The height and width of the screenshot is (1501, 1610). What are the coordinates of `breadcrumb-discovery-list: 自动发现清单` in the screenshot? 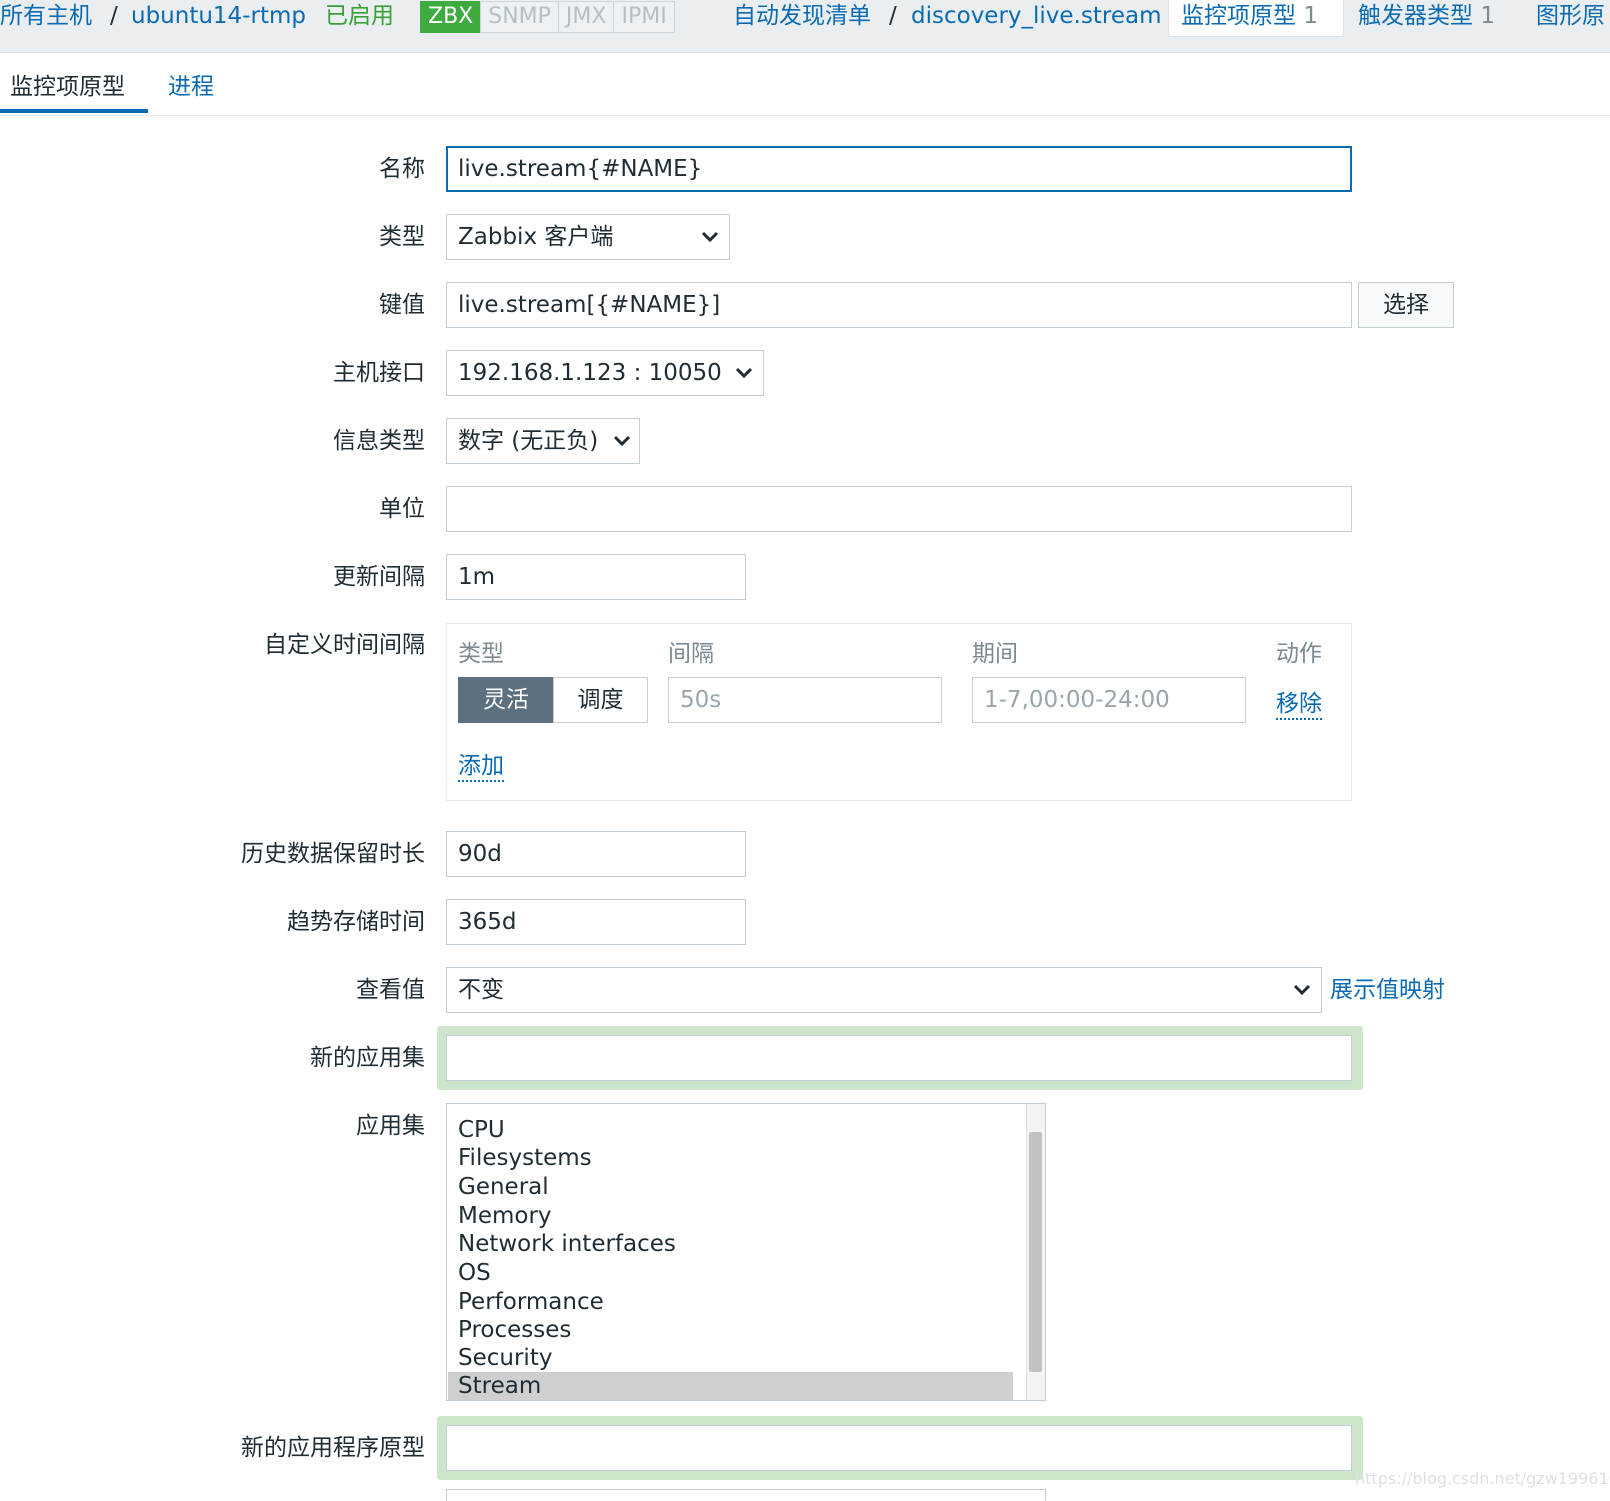 It's located at (802, 16).